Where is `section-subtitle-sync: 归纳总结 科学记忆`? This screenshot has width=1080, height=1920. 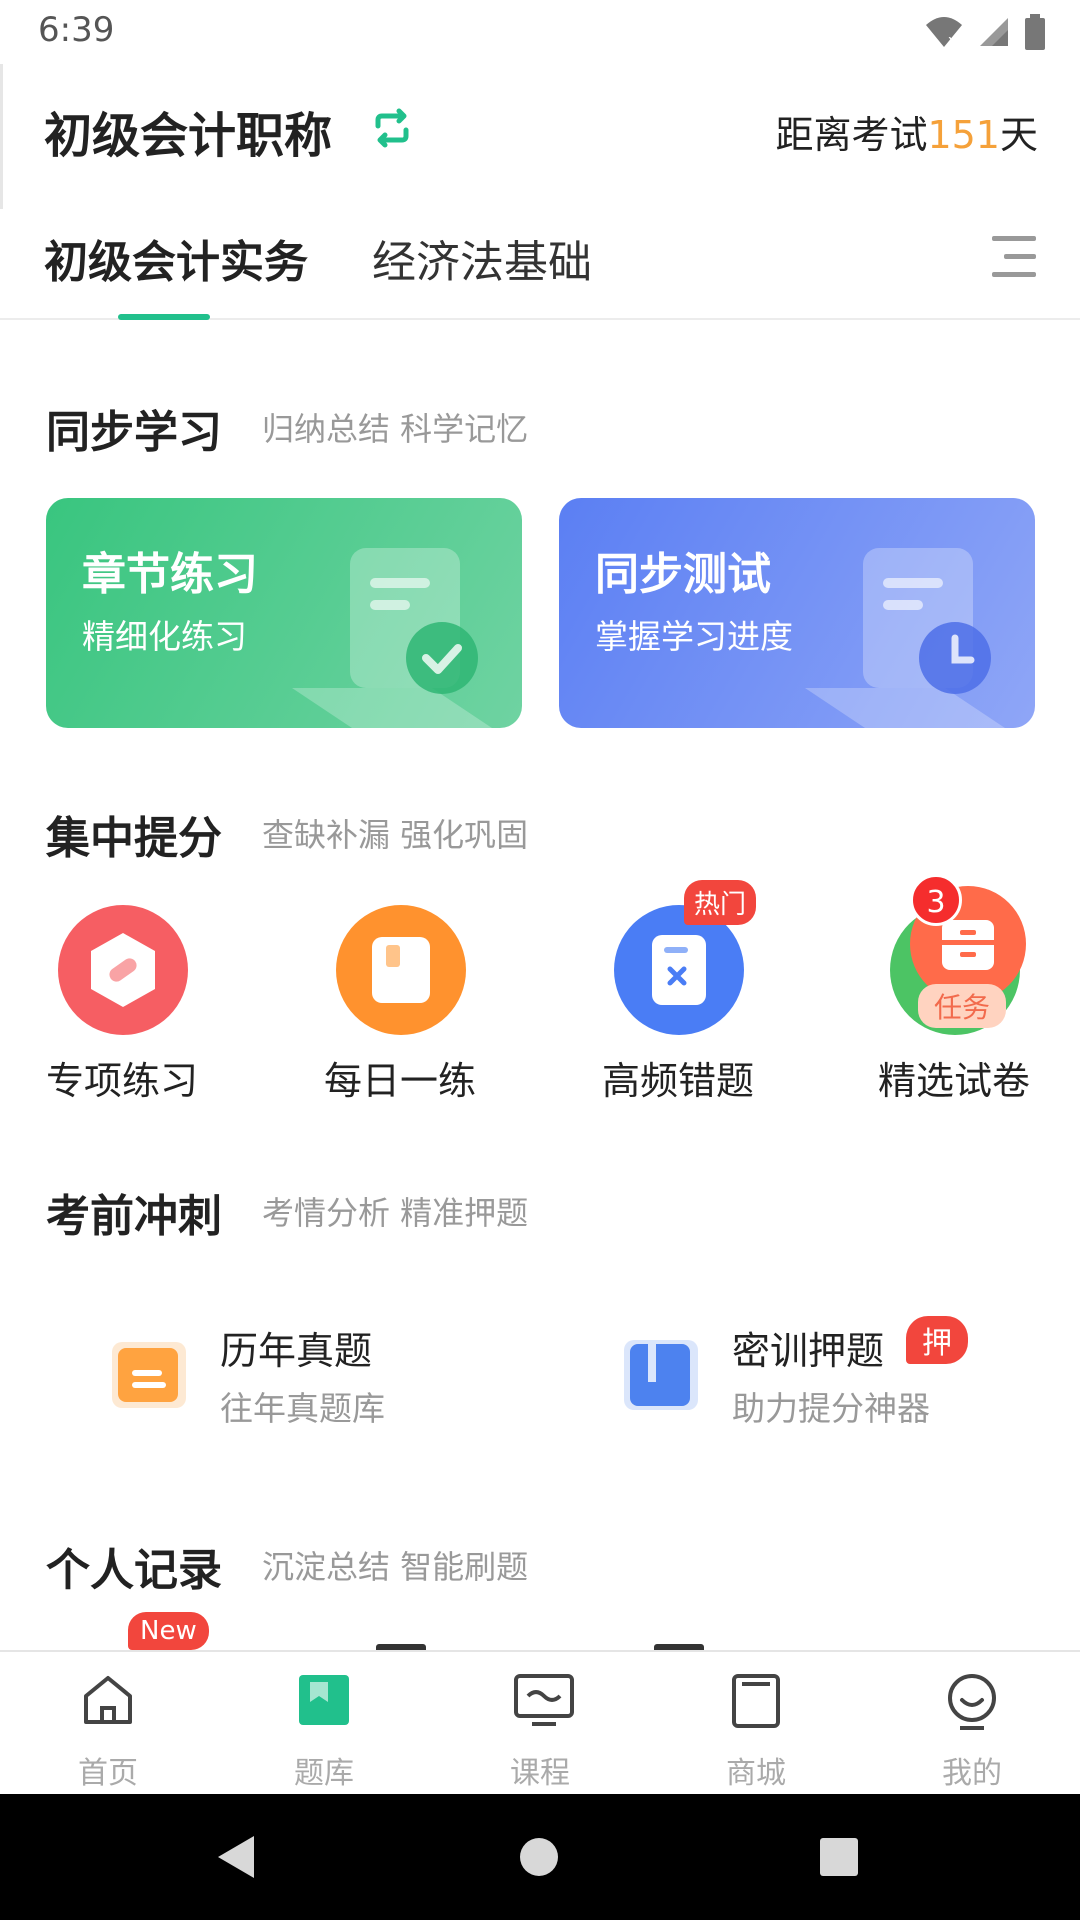
section-subtitle-sync: 归纳总结 科学记忆 is located at coordinates (395, 429).